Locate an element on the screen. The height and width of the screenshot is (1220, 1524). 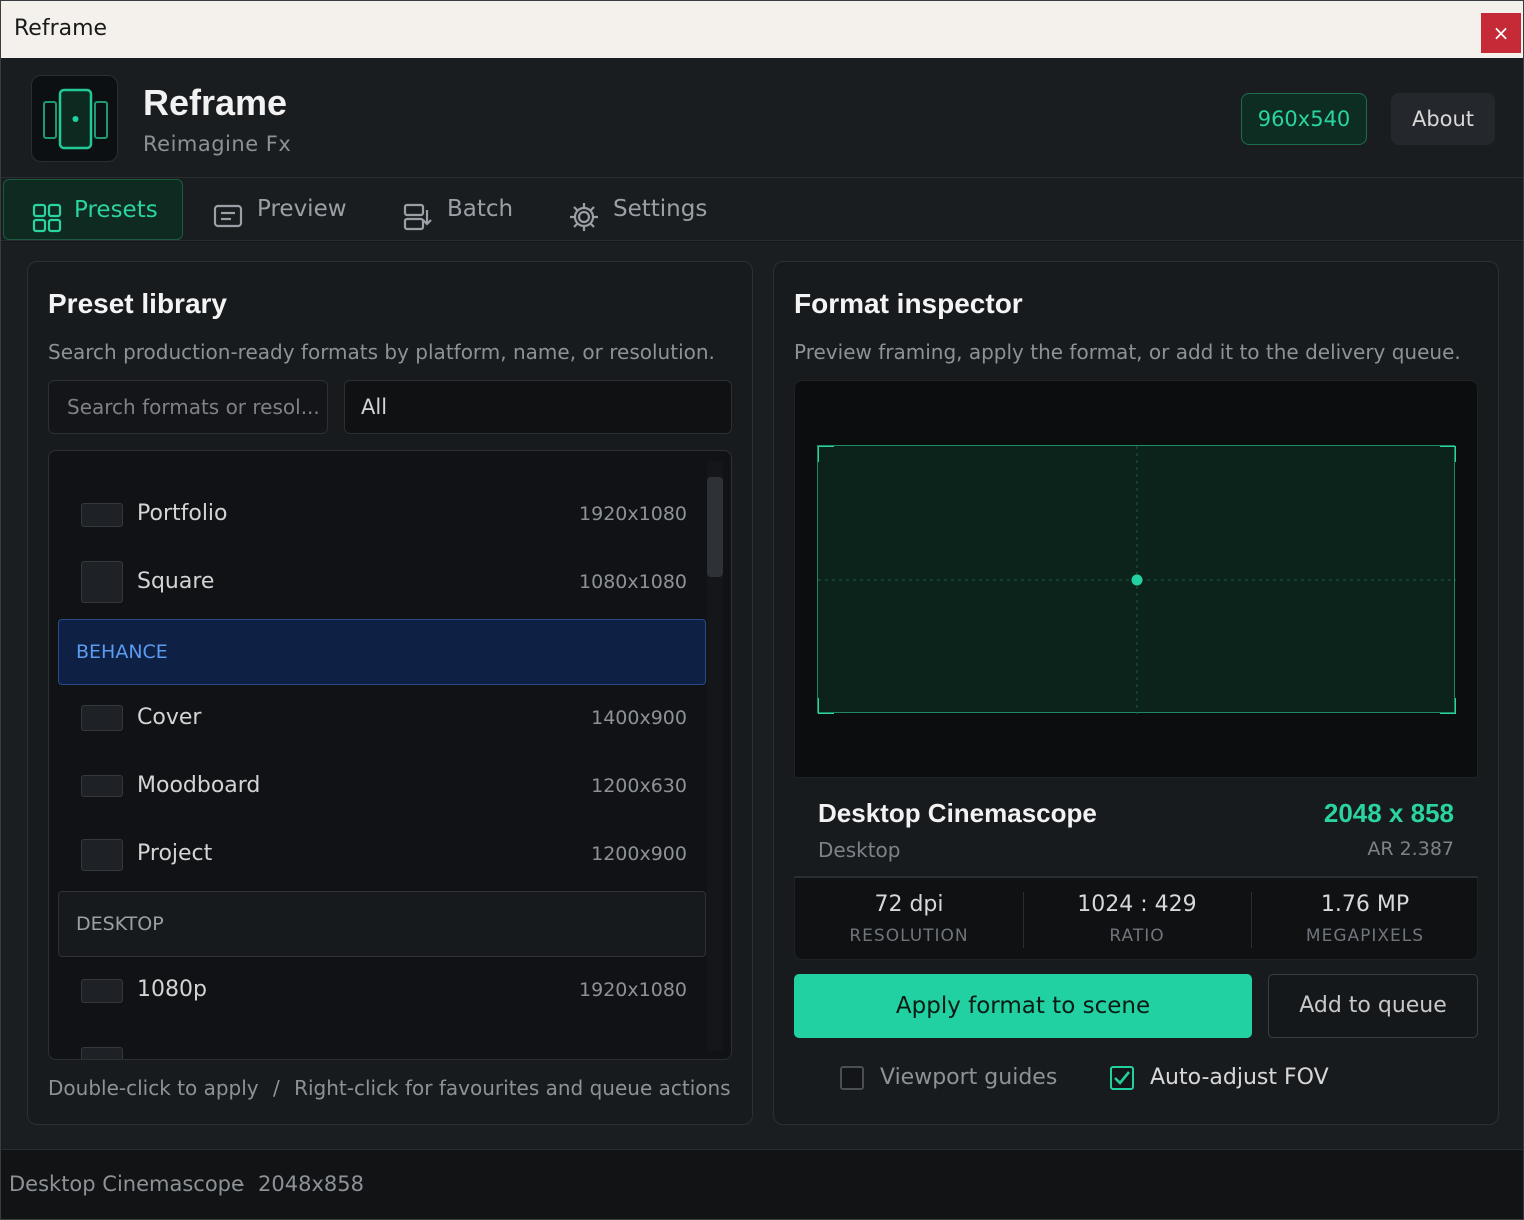
preset-name: Project is located at coordinates (175, 853).